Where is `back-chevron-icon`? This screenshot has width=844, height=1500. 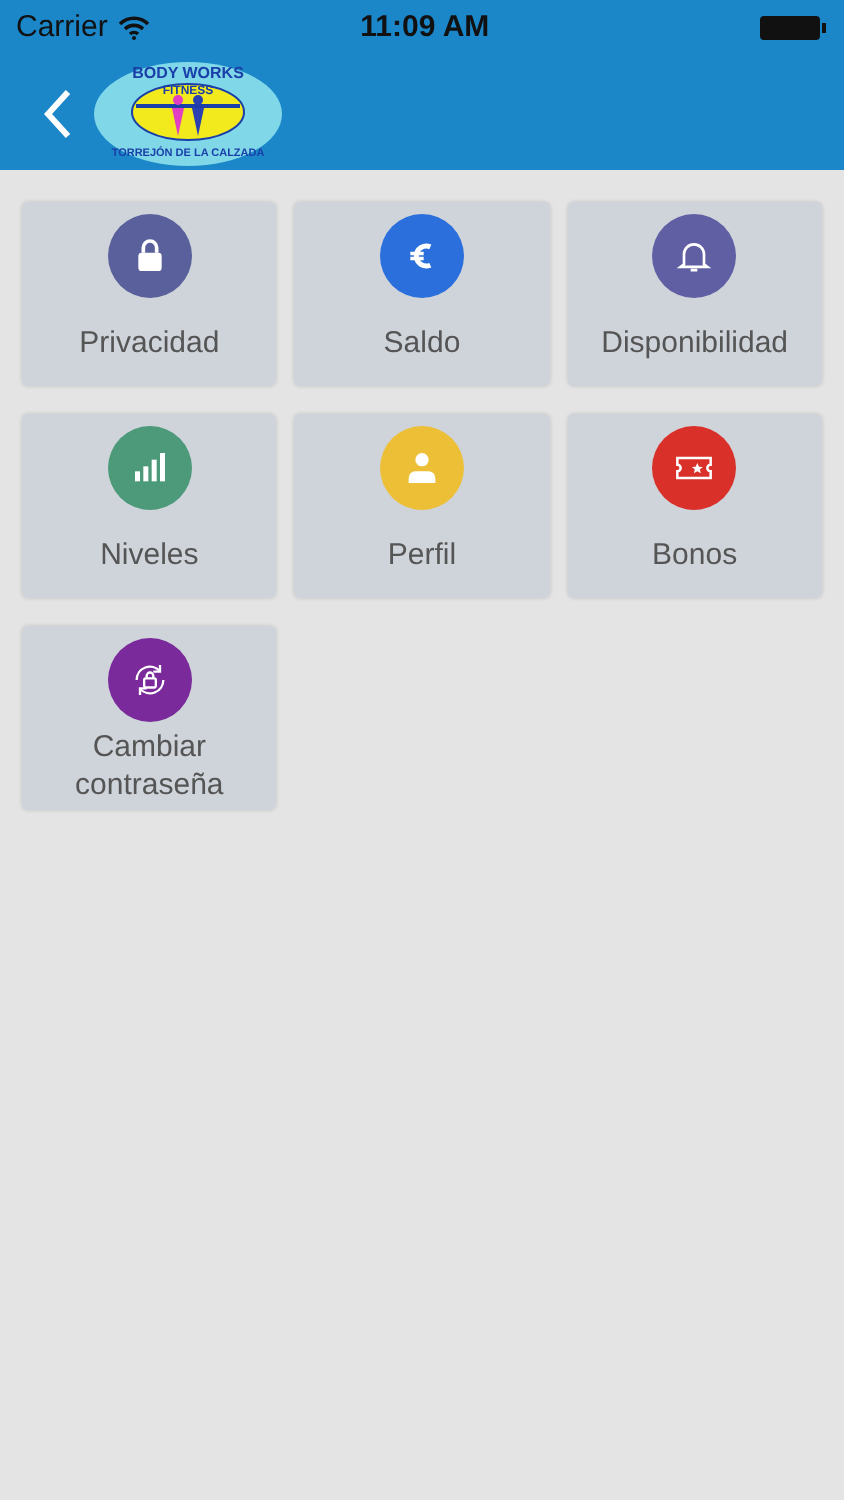 back-chevron-icon is located at coordinates (58, 113).